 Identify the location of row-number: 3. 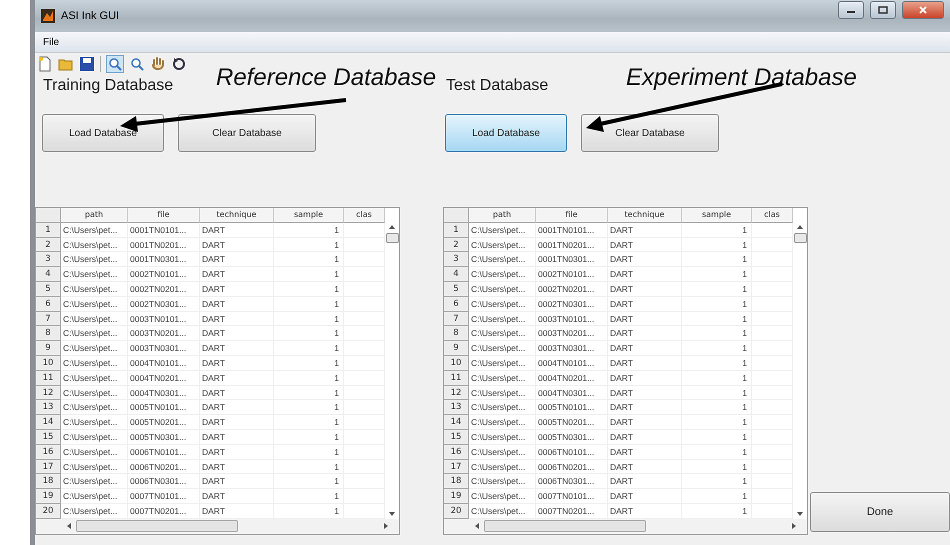
(456, 260).